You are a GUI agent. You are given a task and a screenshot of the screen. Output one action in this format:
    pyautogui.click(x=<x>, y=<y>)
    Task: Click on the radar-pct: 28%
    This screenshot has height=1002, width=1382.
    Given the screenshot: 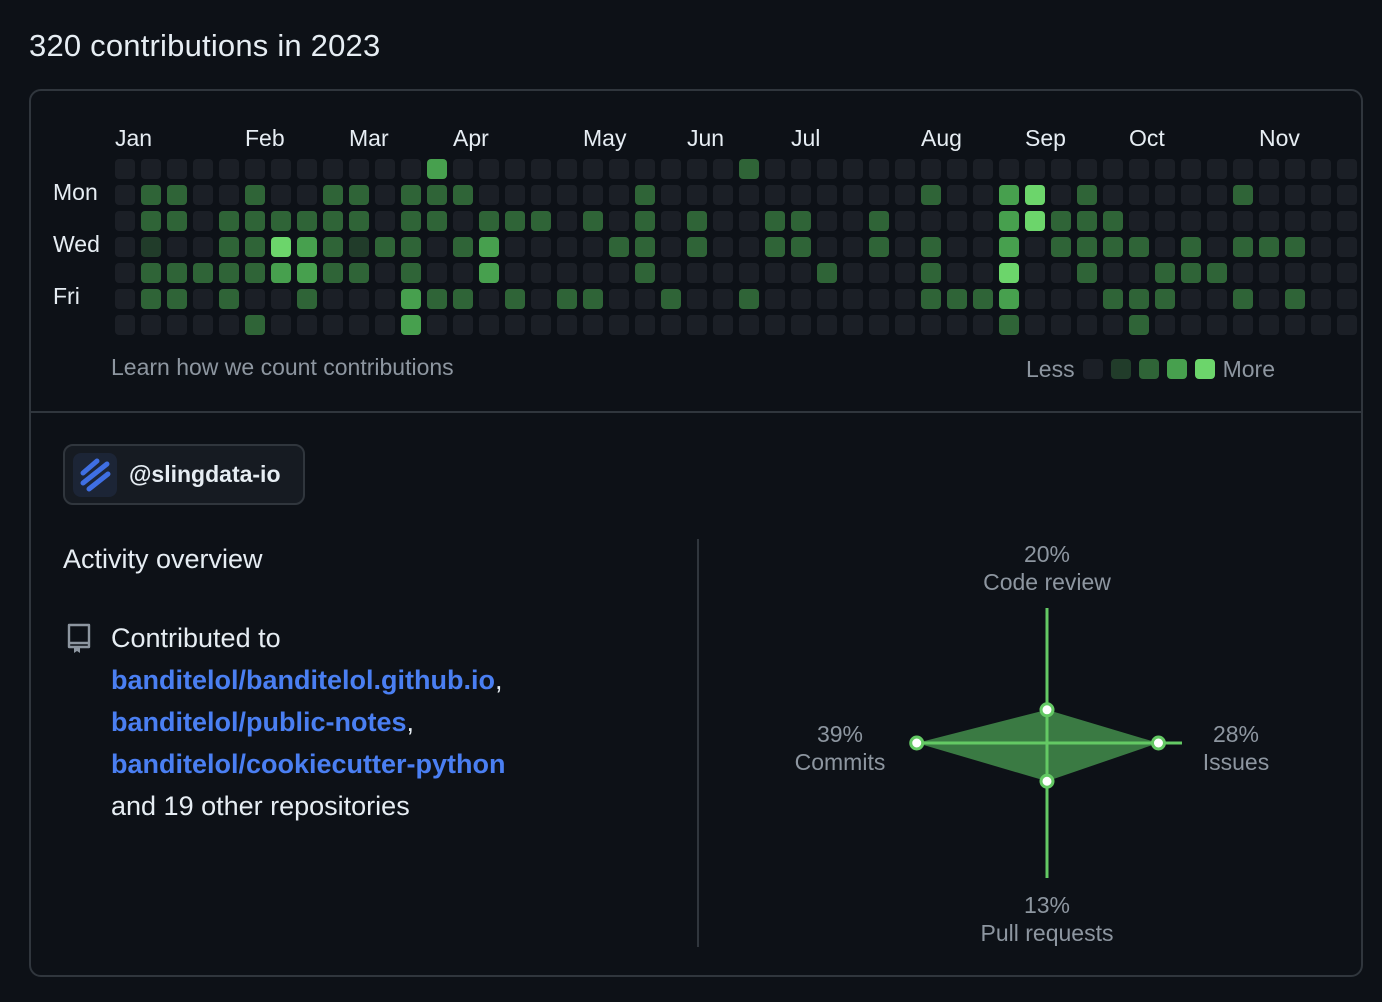 What is the action you would take?
    pyautogui.click(x=1236, y=734)
    